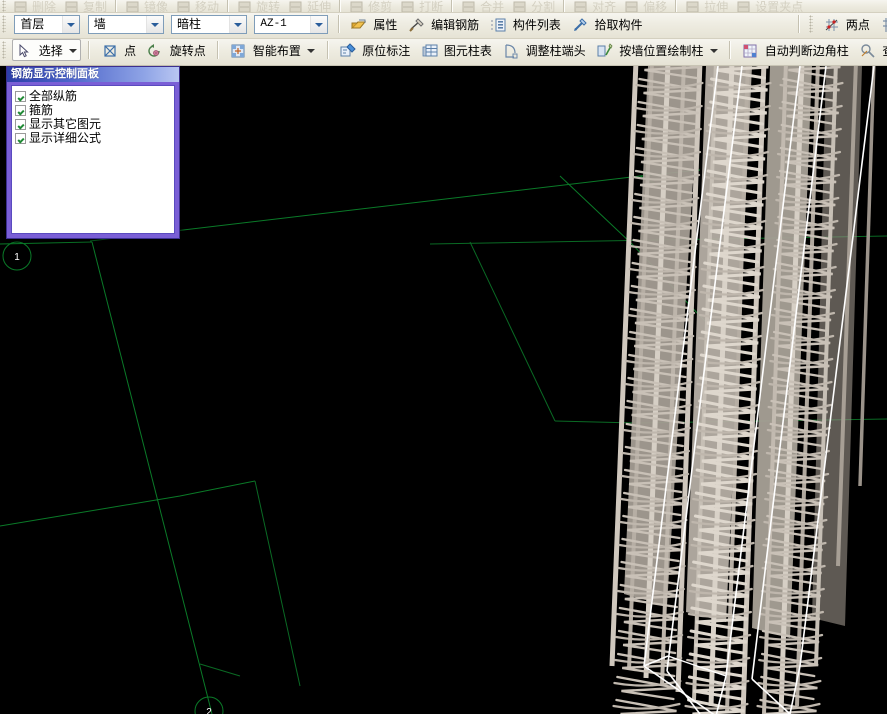  Describe the element at coordinates (533, 6) in the screenshot. I see `分割-button: 分割` at that location.